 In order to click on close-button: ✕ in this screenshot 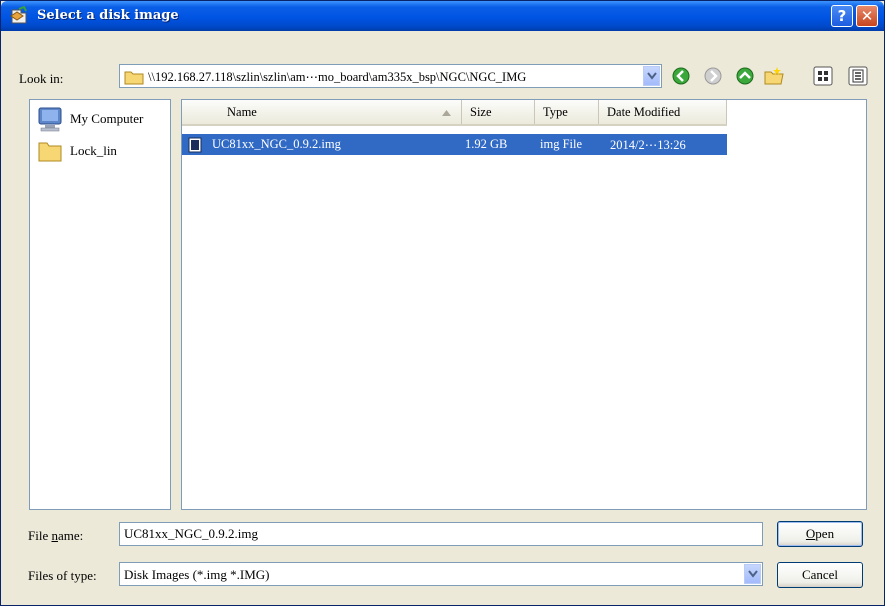, I will do `click(867, 16)`.